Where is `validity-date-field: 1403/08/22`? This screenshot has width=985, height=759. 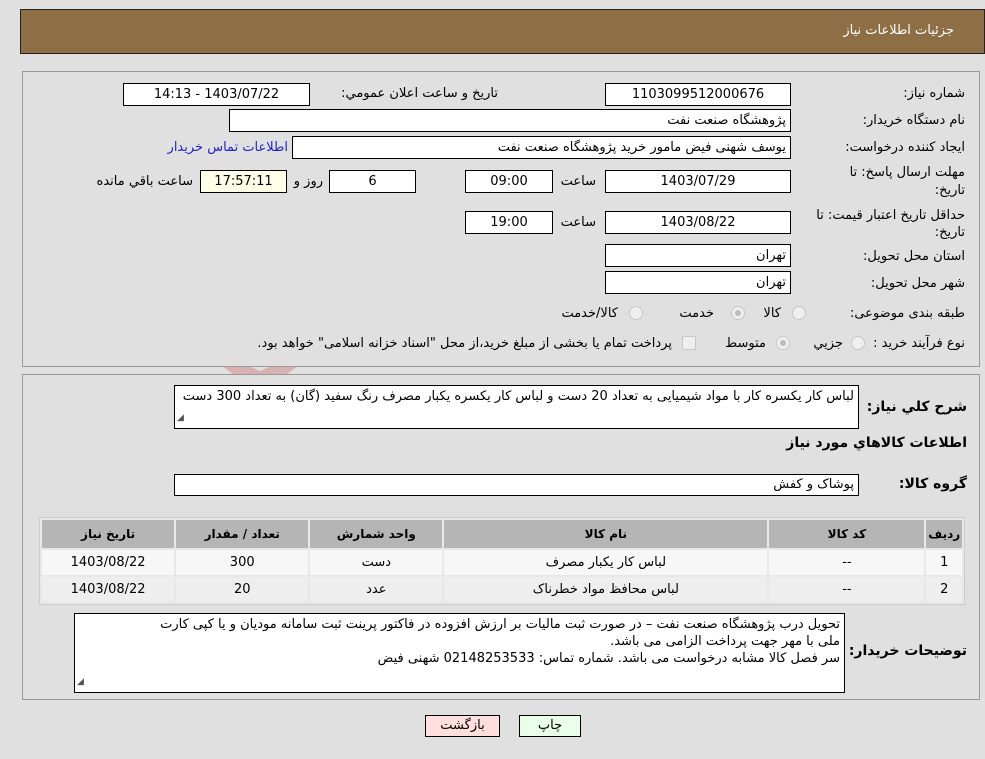 validity-date-field: 1403/08/22 is located at coordinates (698, 222).